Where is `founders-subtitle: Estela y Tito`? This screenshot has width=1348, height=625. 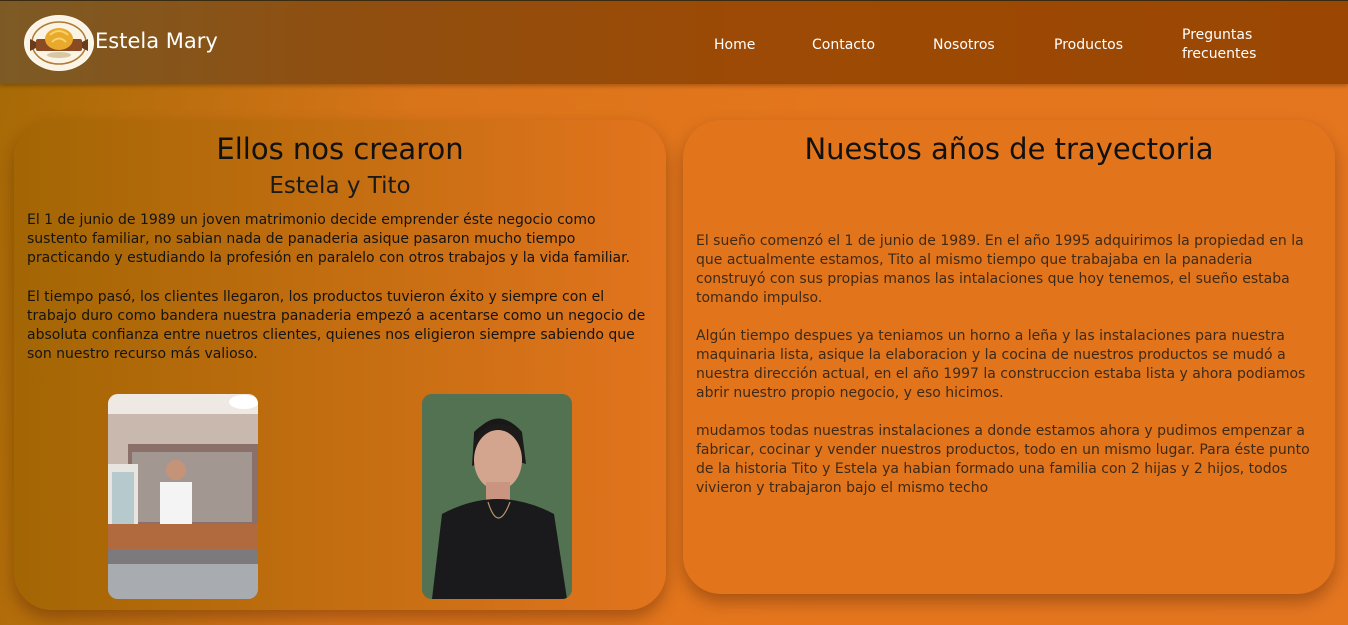 founders-subtitle: Estela y Tito is located at coordinates (340, 186).